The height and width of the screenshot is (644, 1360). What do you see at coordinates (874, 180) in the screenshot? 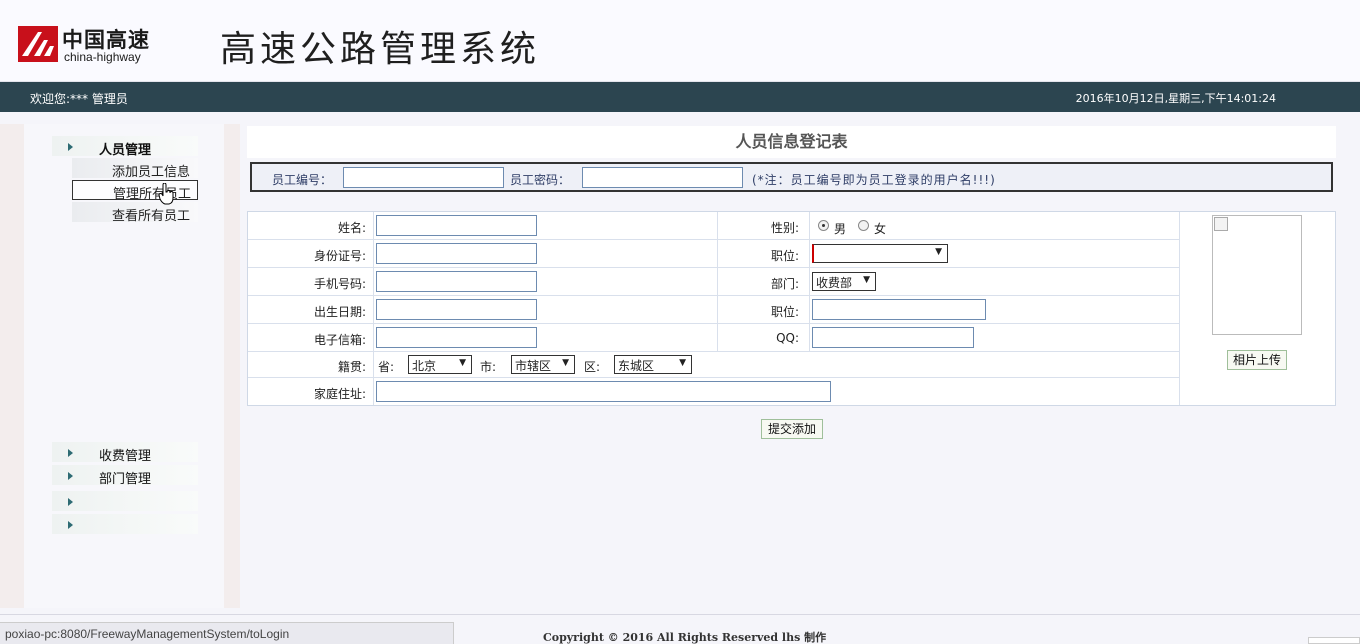
I see `username-note: (*注：员工编号即为员工登录的用户名!!!)` at bounding box center [874, 180].